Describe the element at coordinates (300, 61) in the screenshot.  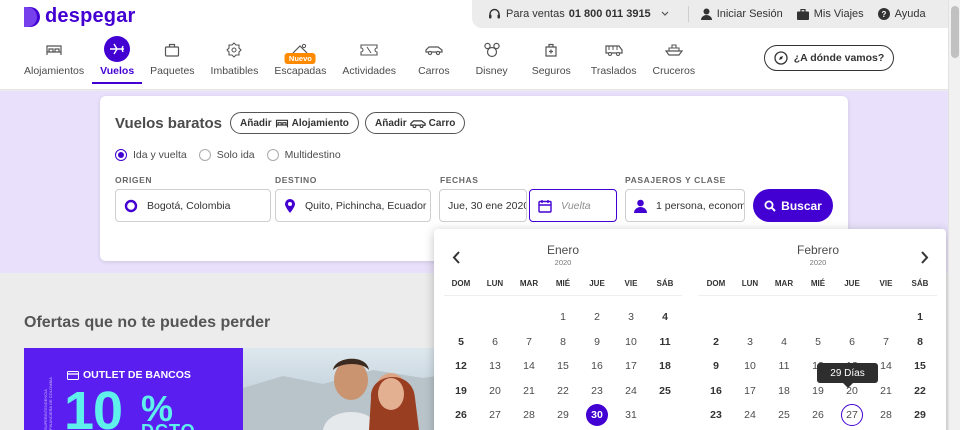
I see `nav-item-escapadas: Nuevo Escapadas` at that location.